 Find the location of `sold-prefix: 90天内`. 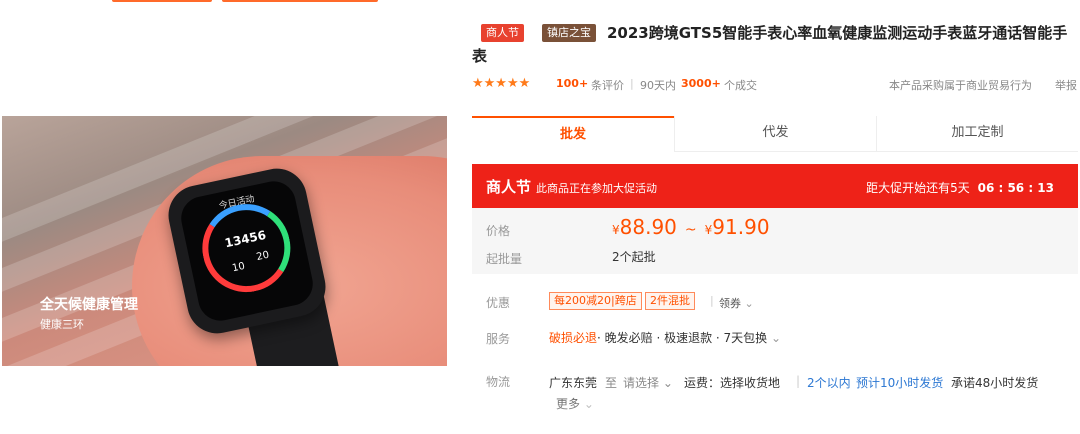

sold-prefix: 90天内 is located at coordinates (658, 85).